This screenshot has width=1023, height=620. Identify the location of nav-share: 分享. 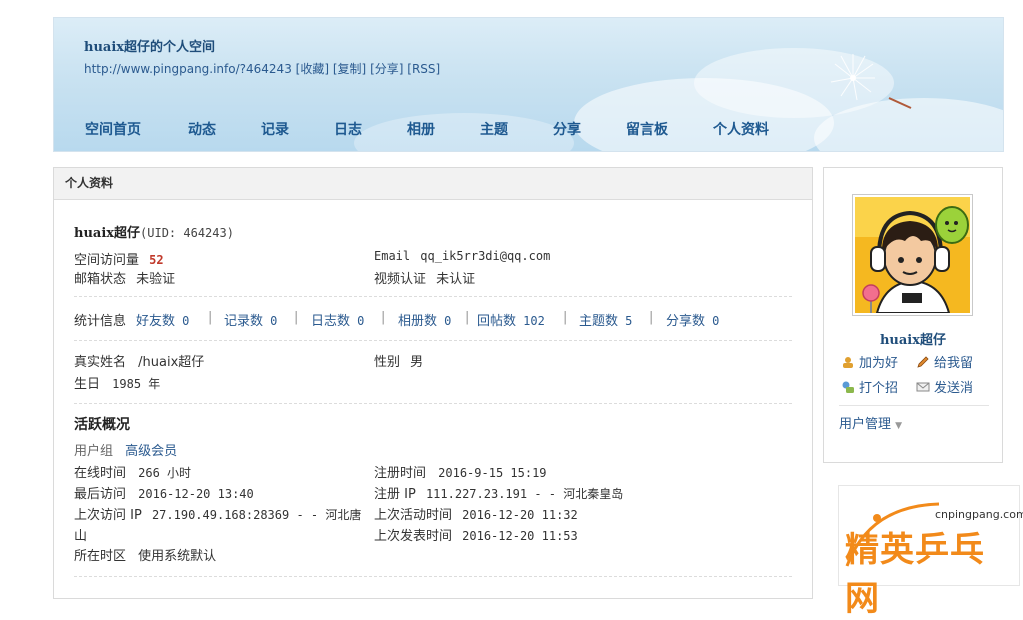
(567, 129).